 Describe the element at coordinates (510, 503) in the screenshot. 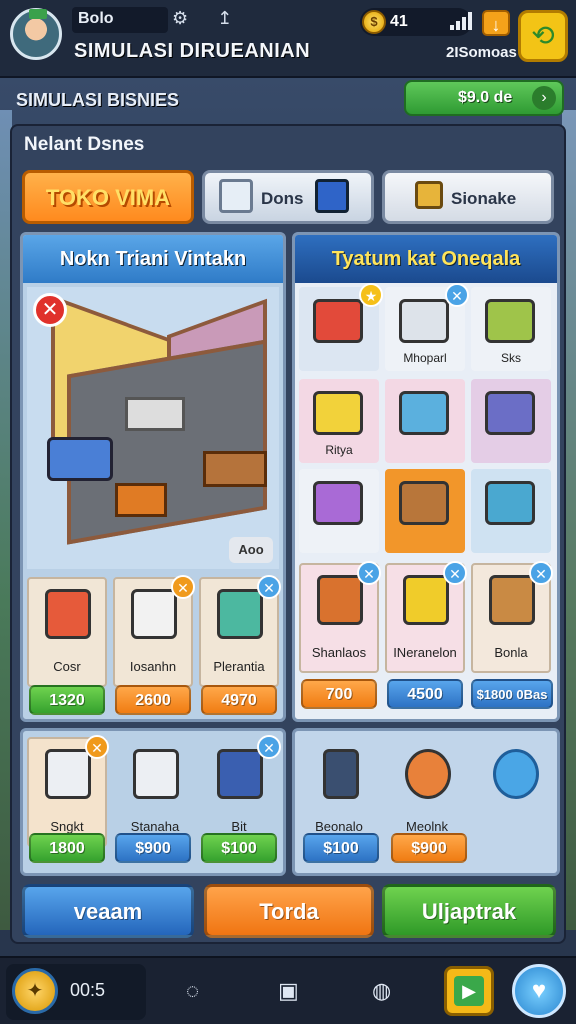

I see `shopping-cart-icon` at that location.